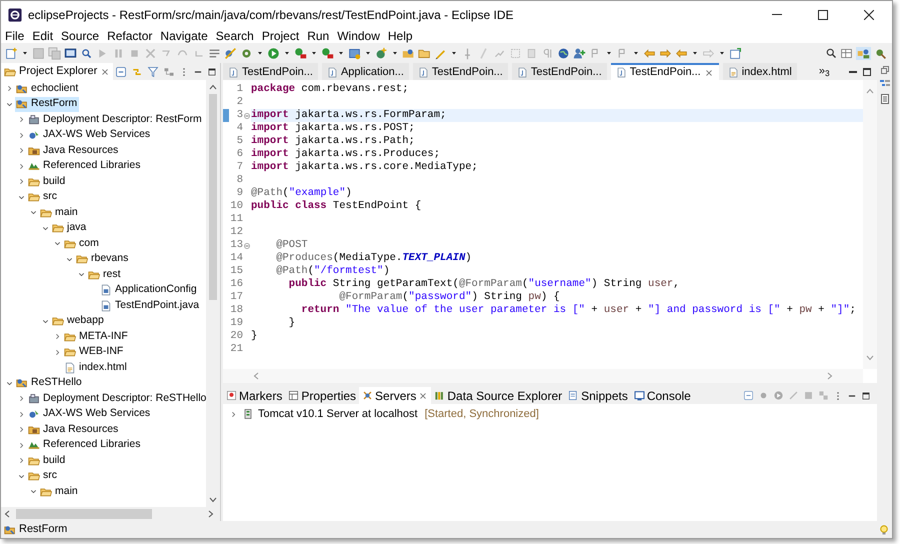 The image size is (900, 544). I want to click on tree-item: Deployment Descriptor: RestForm, so click(115, 120).